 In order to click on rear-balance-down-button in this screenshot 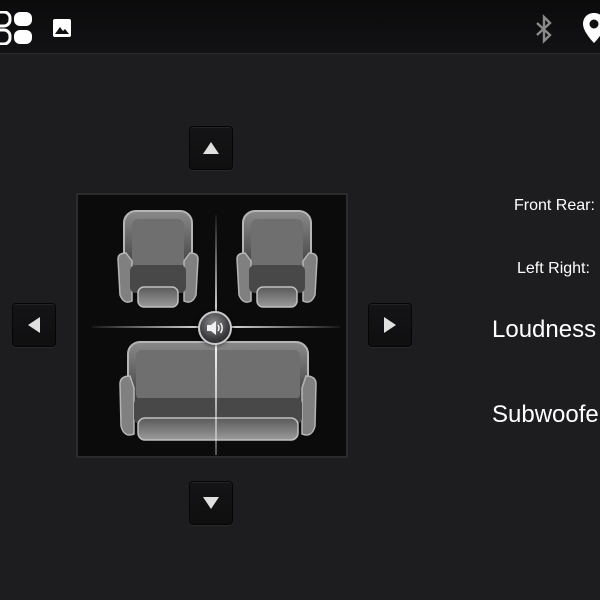, I will do `click(211, 503)`.